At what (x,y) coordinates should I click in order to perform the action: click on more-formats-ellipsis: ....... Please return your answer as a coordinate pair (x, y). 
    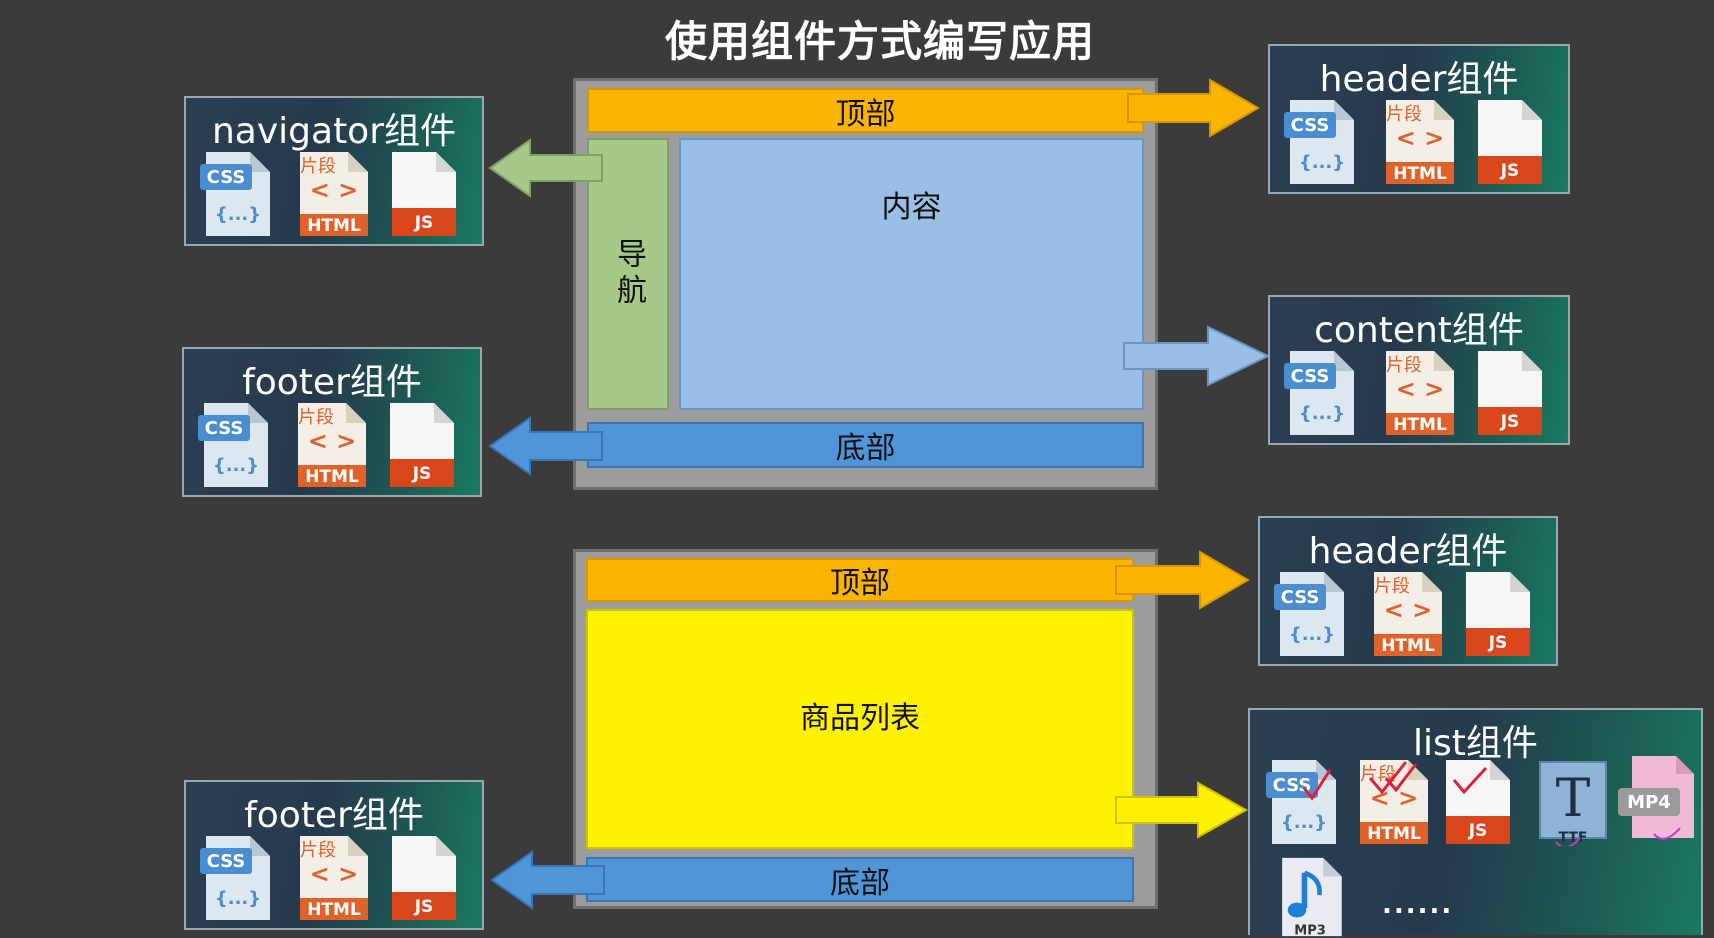
    Looking at the image, I should click on (1418, 905).